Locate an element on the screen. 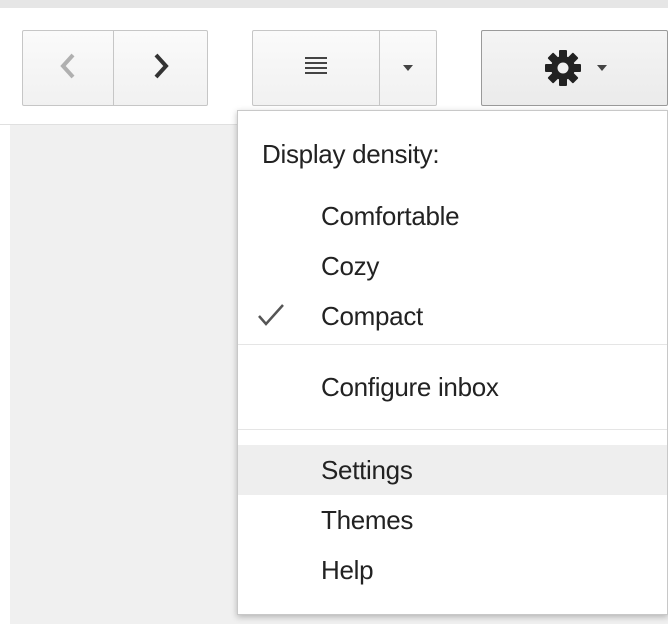 Image resolution: width=668 pixels, height=624 pixels. chevron-left-icon is located at coordinates (68, 68).